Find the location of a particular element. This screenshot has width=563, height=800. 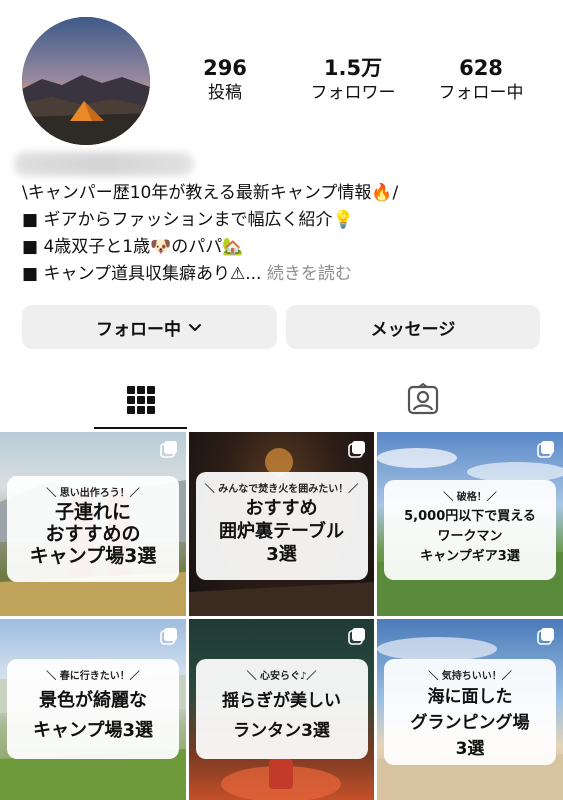

blurred-username is located at coordinates (104, 164).